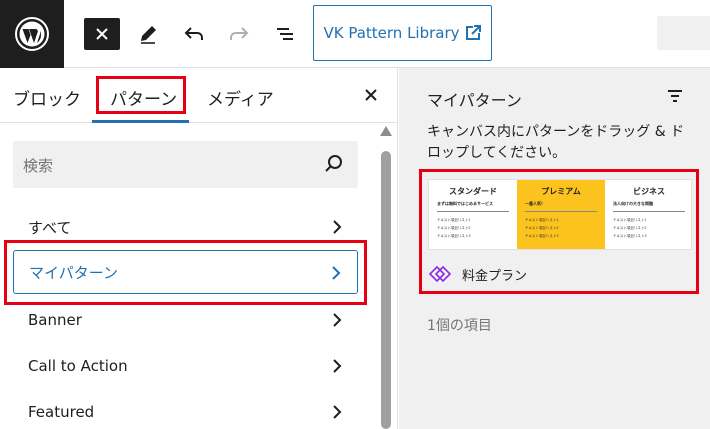 Image resolution: width=710 pixels, height=429 pixels. What do you see at coordinates (633, 203) in the screenshot?
I see `preview-column-subtitle: 法人向けの大きな問題` at bounding box center [633, 203].